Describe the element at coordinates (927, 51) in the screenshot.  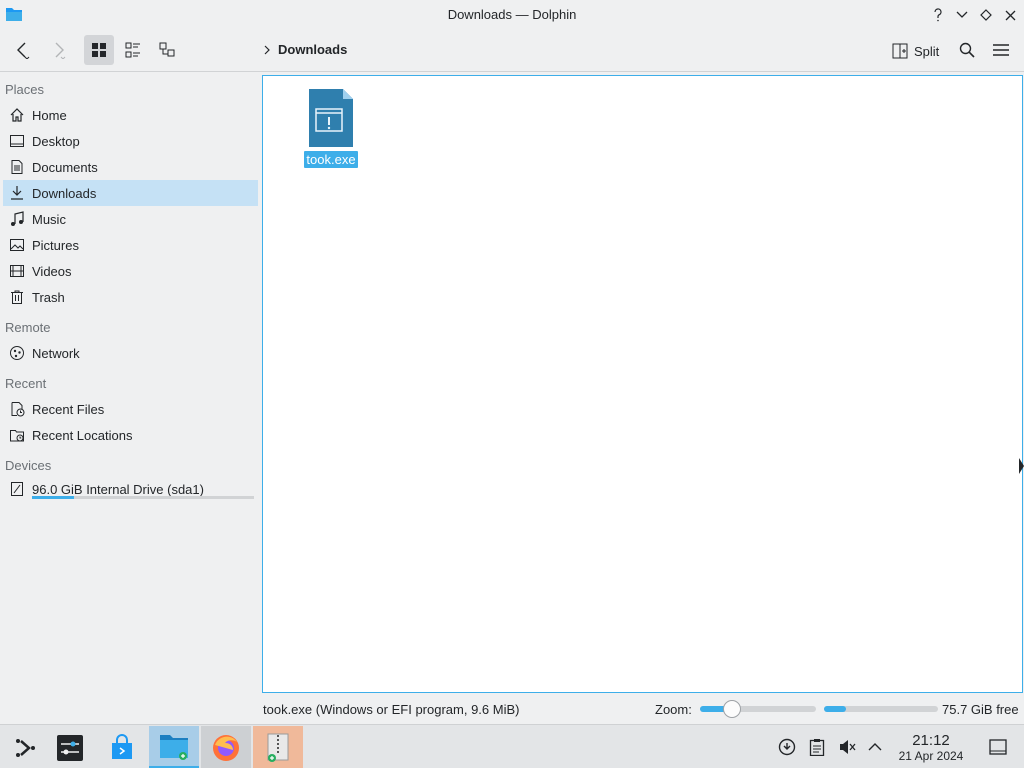
I see `split-label: Split` at that location.